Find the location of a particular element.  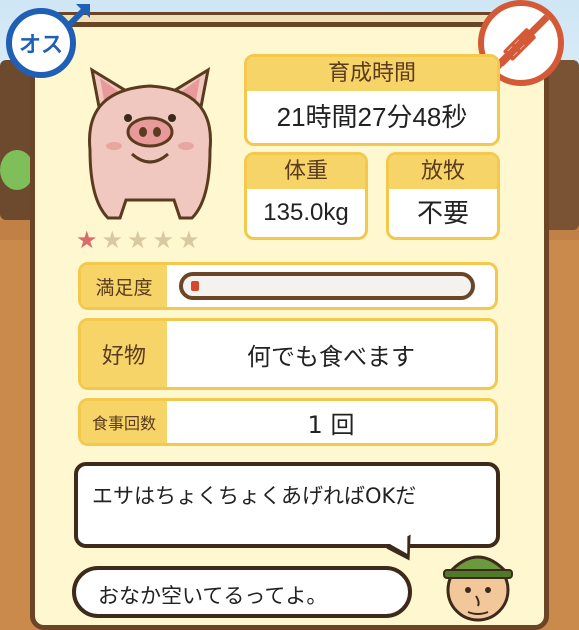

grazing-value: 不要 is located at coordinates (442, 213).